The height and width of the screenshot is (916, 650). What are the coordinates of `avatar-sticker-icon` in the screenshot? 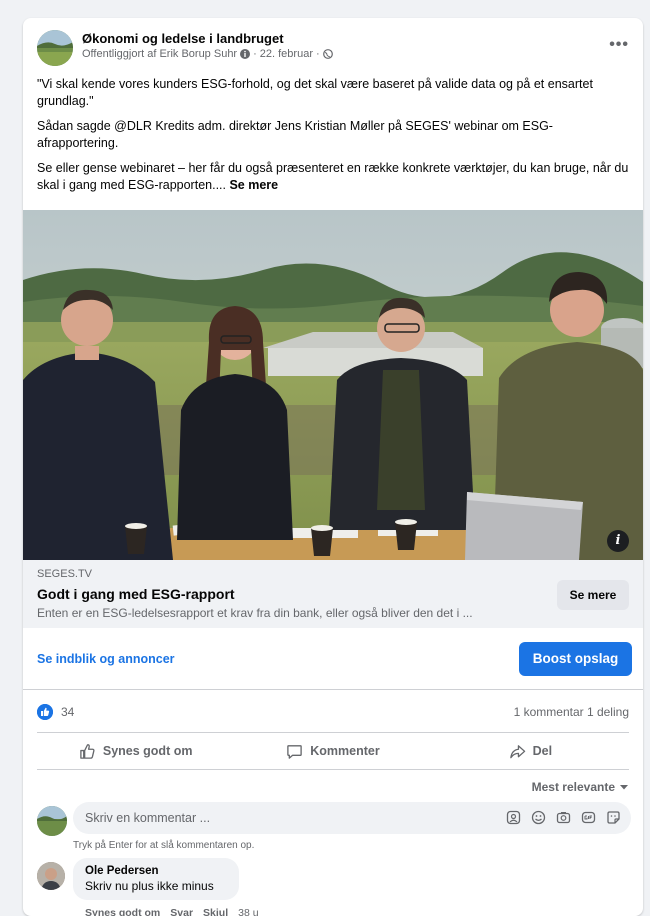 It's located at (513, 817).